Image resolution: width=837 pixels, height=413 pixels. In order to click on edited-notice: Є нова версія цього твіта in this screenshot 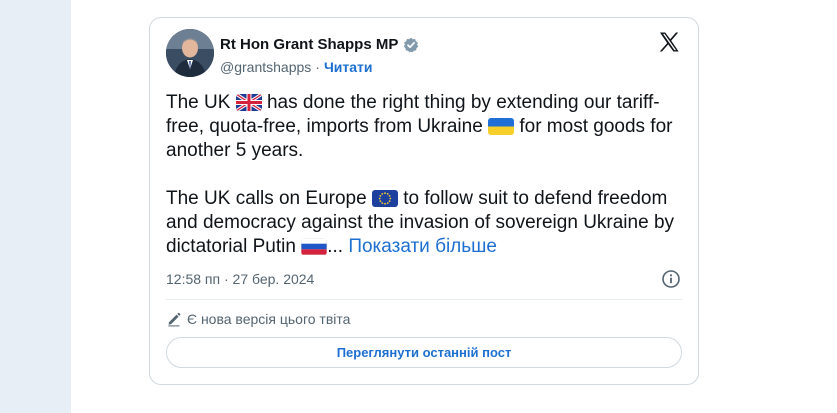, I will do `click(258, 319)`.